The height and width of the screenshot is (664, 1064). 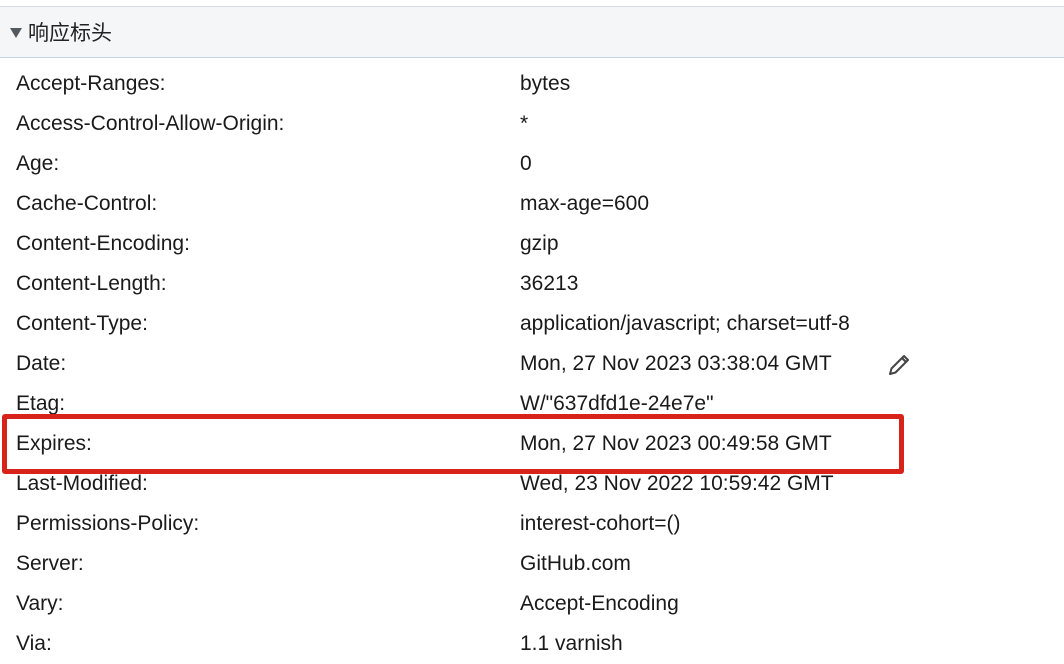 I want to click on header-value: interest-cohort=(), so click(x=600, y=523).